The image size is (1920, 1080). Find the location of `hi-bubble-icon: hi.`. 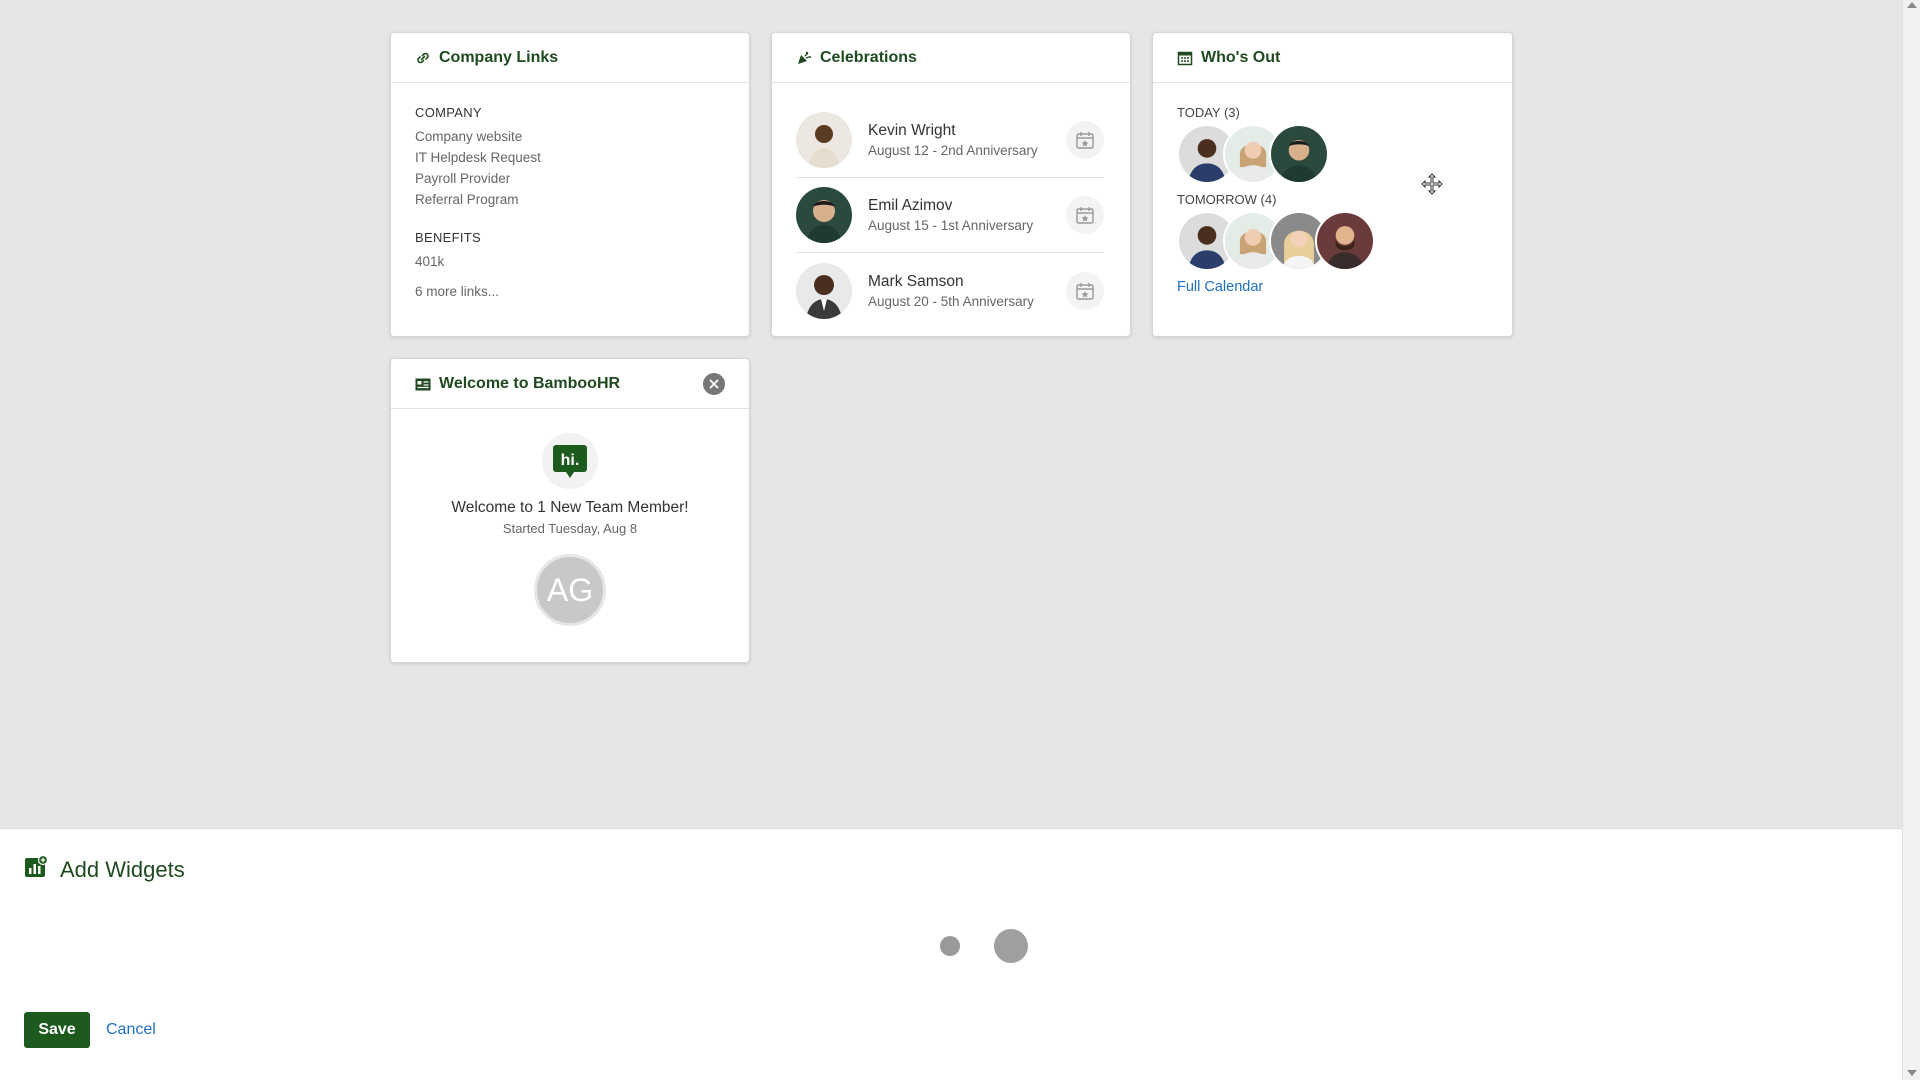

hi-bubble-icon: hi. is located at coordinates (570, 461).